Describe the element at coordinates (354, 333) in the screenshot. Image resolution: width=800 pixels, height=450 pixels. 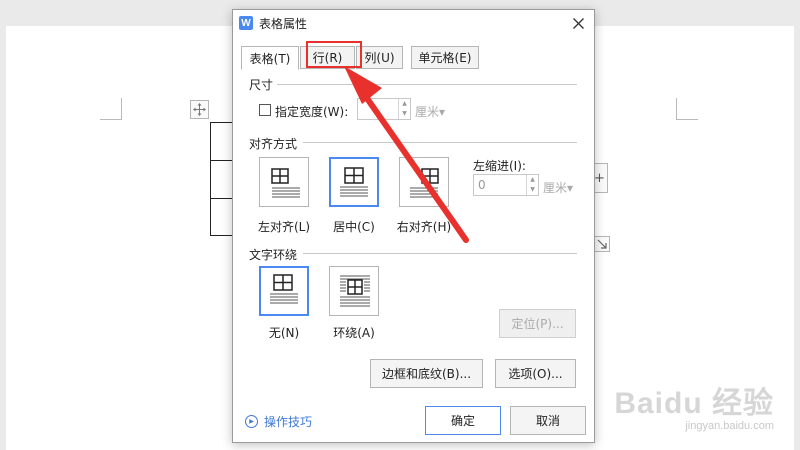
I see `wrap-around-label: 环绕(A)` at that location.